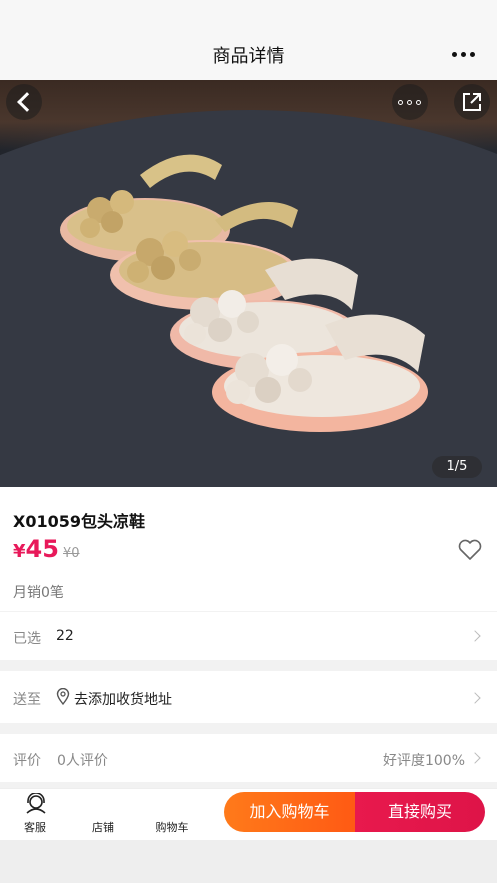  What do you see at coordinates (27, 639) in the screenshot?
I see `selected-label: 已选` at bounding box center [27, 639].